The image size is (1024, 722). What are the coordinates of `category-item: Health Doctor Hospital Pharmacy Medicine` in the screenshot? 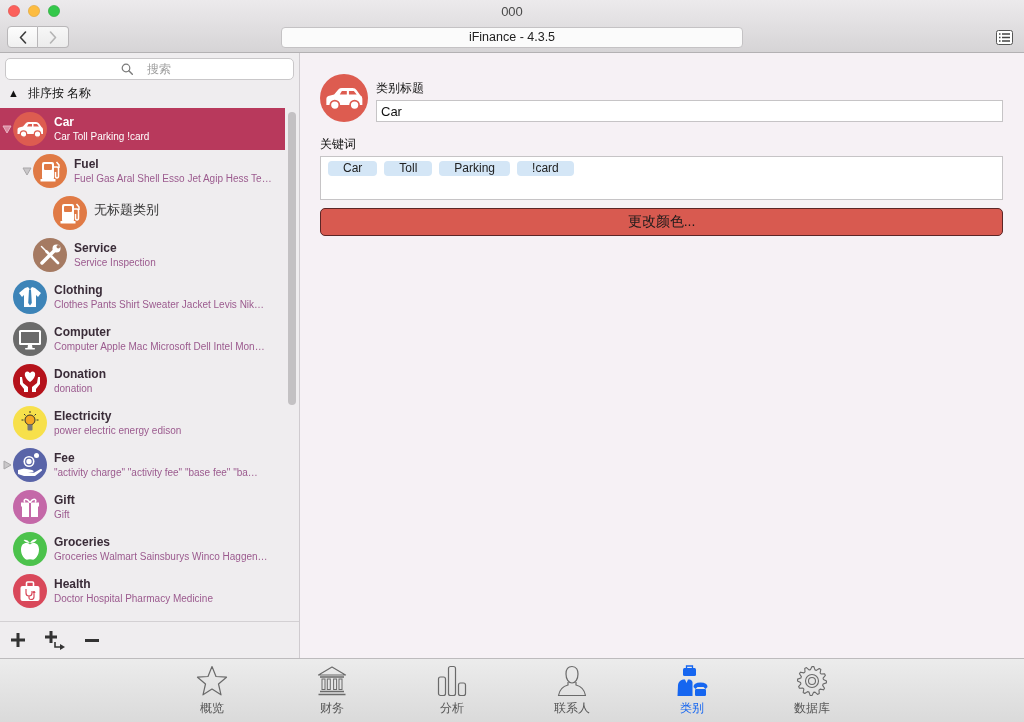 It's located at (142, 591).